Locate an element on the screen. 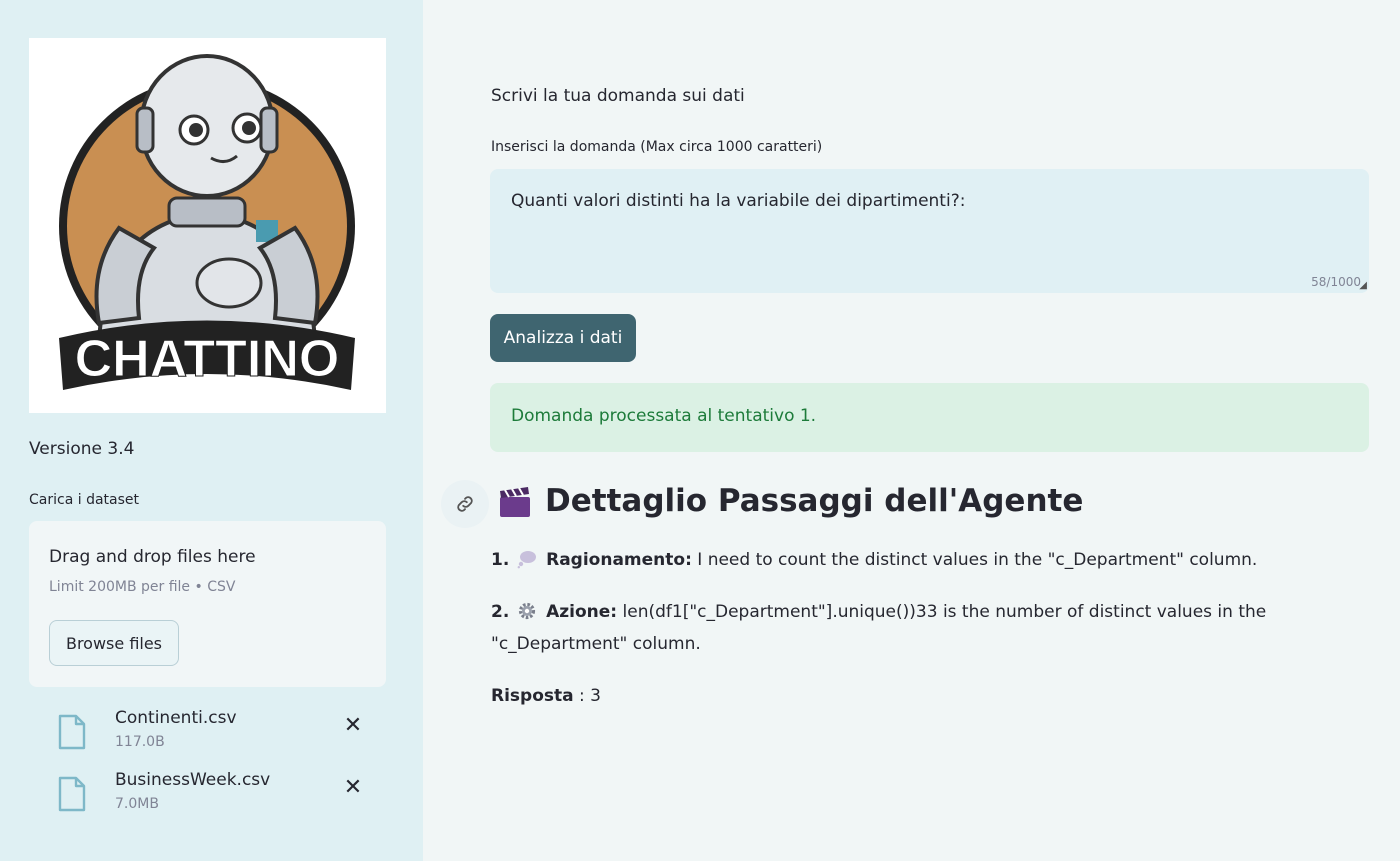 The width and height of the screenshot is (1400, 861). success-alert: Domanda processata al tentativo 1. is located at coordinates (929, 417).